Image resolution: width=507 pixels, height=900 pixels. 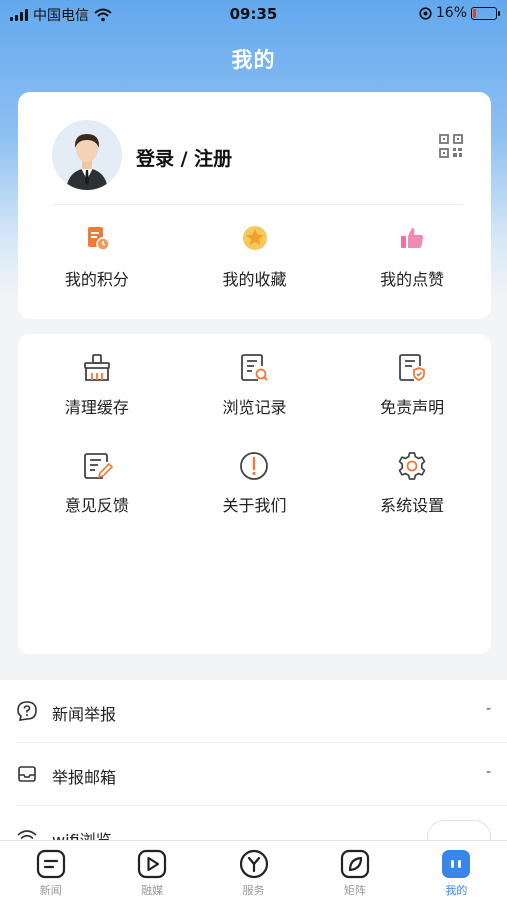 I want to click on mailbox-icon, so click(x=27, y=774).